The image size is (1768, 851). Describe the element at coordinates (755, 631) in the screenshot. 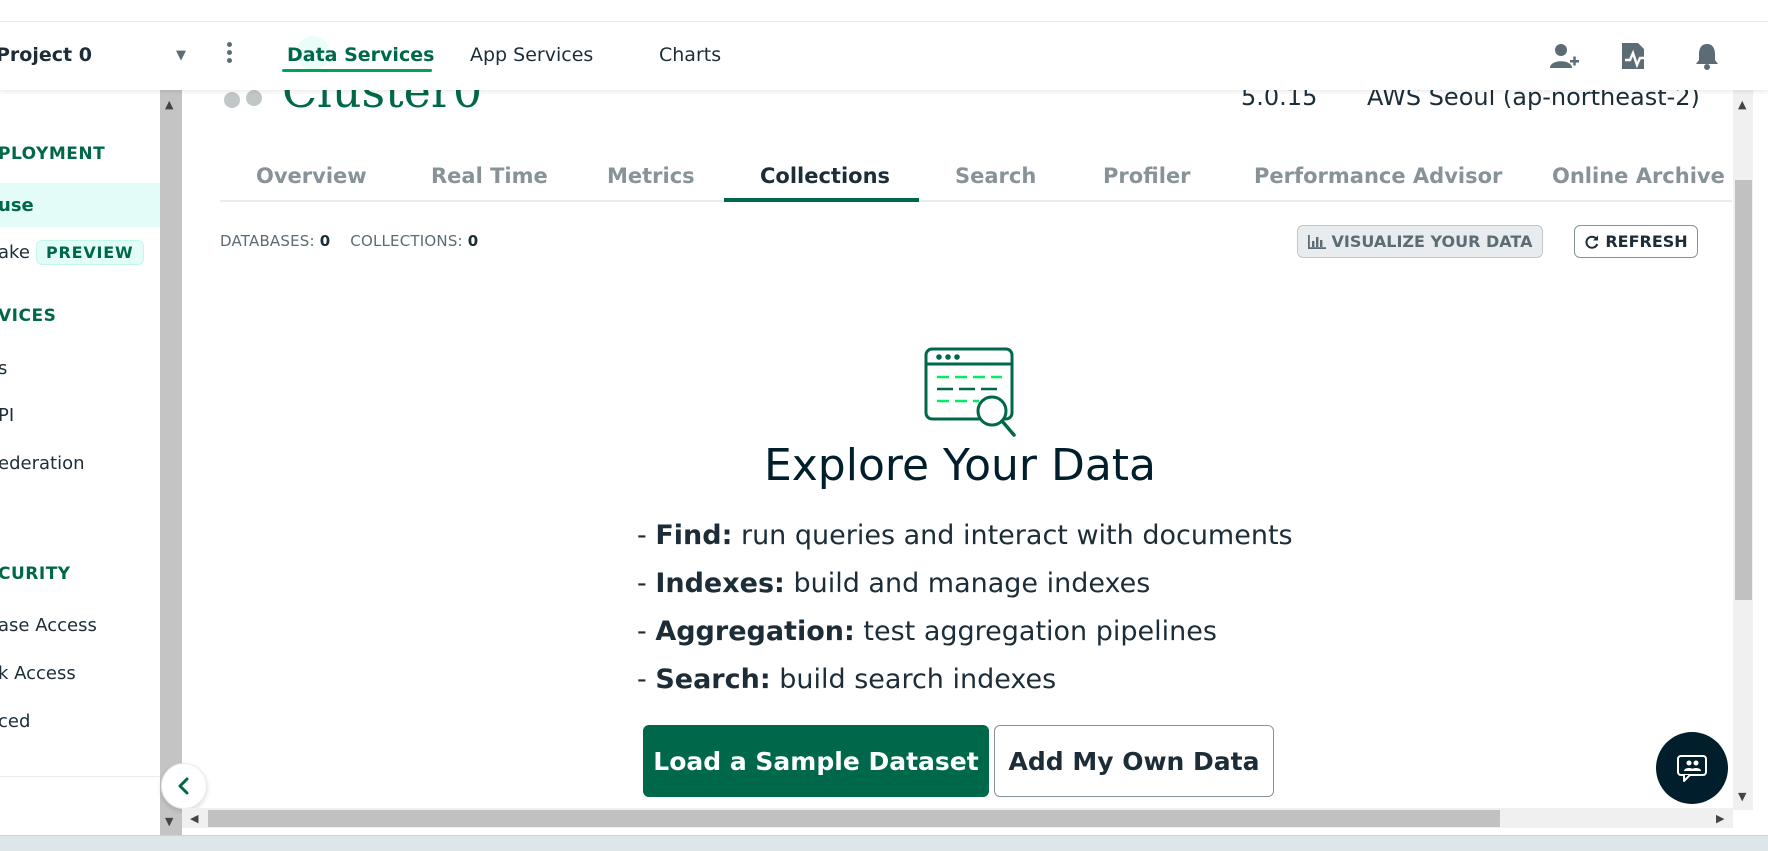

I see `feature-name: Aggregation:` at that location.